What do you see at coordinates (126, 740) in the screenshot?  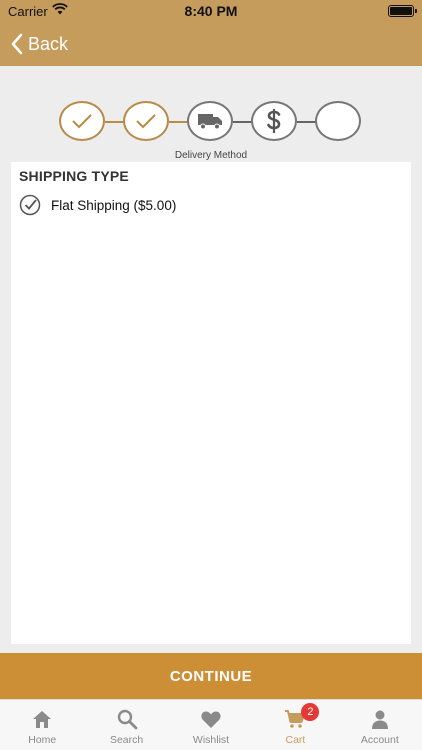 I see `tab-search-label: Search` at bounding box center [126, 740].